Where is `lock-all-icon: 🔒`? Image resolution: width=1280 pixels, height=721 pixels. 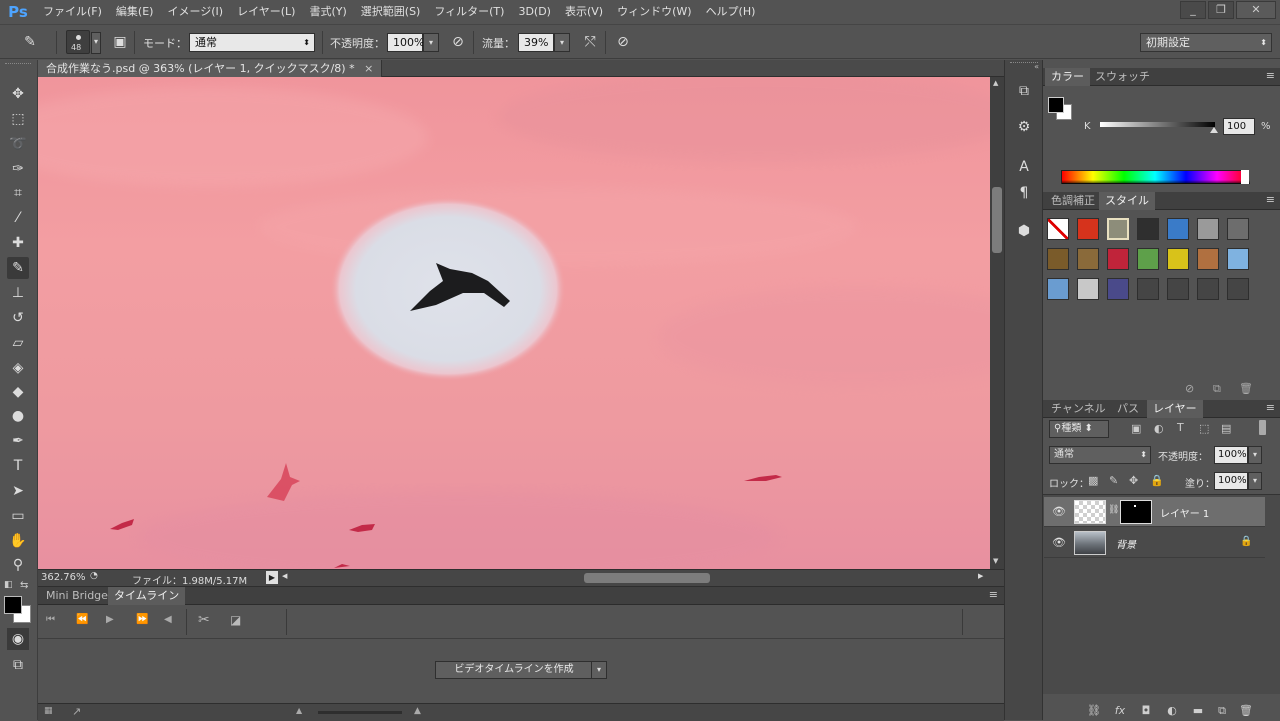 lock-all-icon: 🔒 is located at coordinates (1157, 480).